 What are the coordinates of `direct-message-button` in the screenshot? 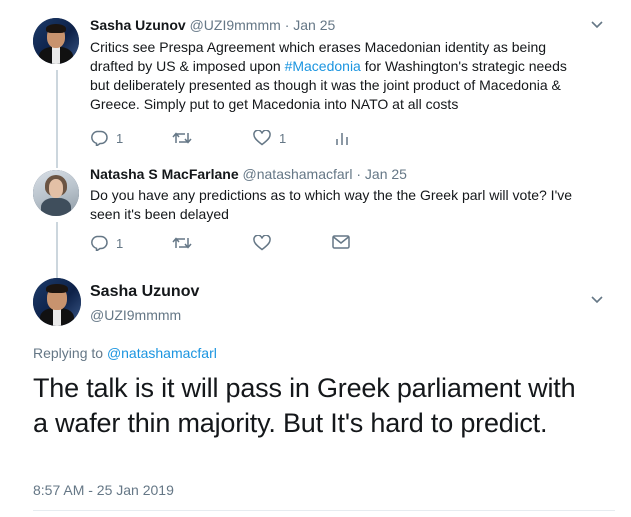 It's located at (341, 242).